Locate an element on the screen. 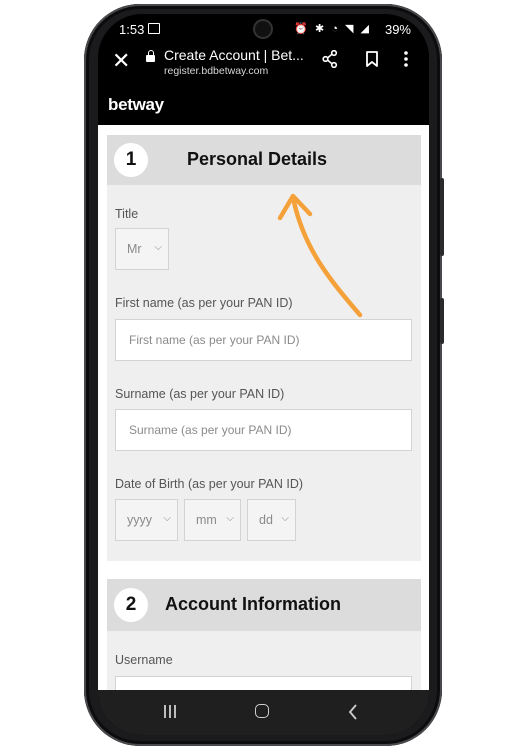 Image resolution: width=530 pixels, height=750 pixels. dob-label: Date of Birth (as per your PAN ID) is located at coordinates (209, 484).